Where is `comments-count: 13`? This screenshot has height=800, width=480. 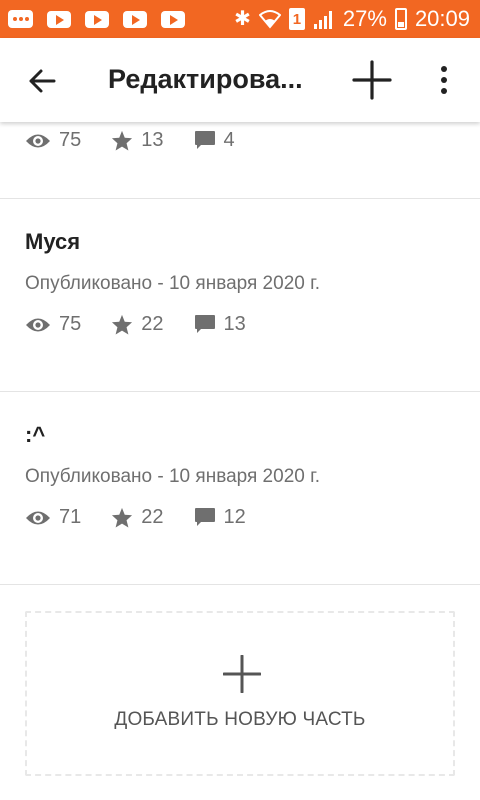 comments-count: 13 is located at coordinates (234, 324).